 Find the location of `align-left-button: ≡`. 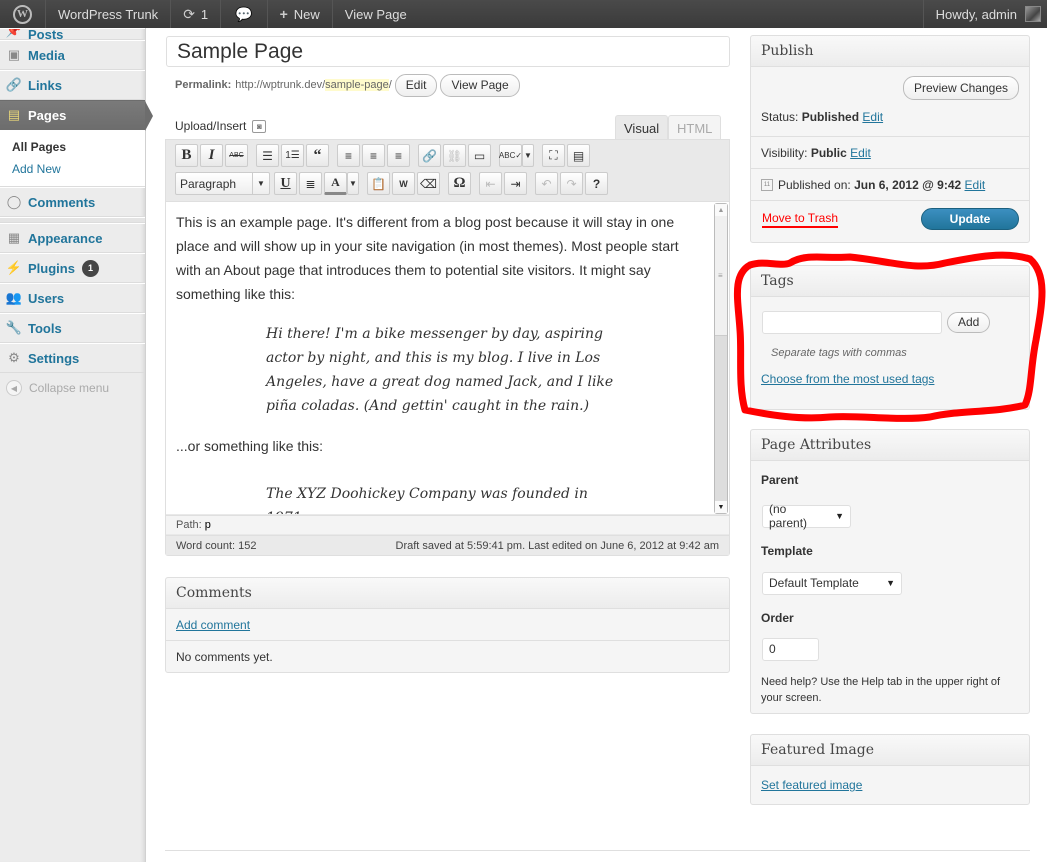

align-left-button: ≡ is located at coordinates (348, 155).